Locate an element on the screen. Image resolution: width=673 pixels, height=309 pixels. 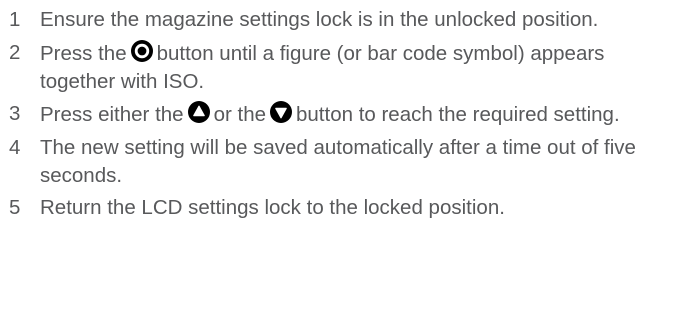
step-number: 5 is located at coordinates (15, 207).